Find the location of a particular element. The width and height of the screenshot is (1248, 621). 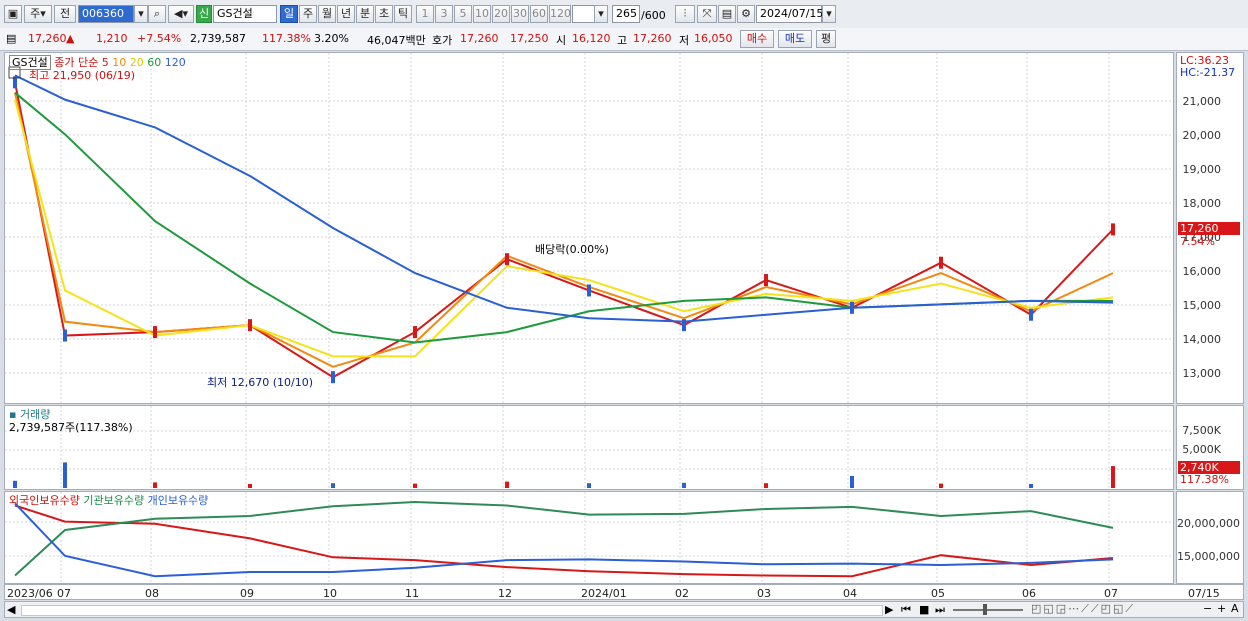

interval-3: 3 is located at coordinates (444, 14).